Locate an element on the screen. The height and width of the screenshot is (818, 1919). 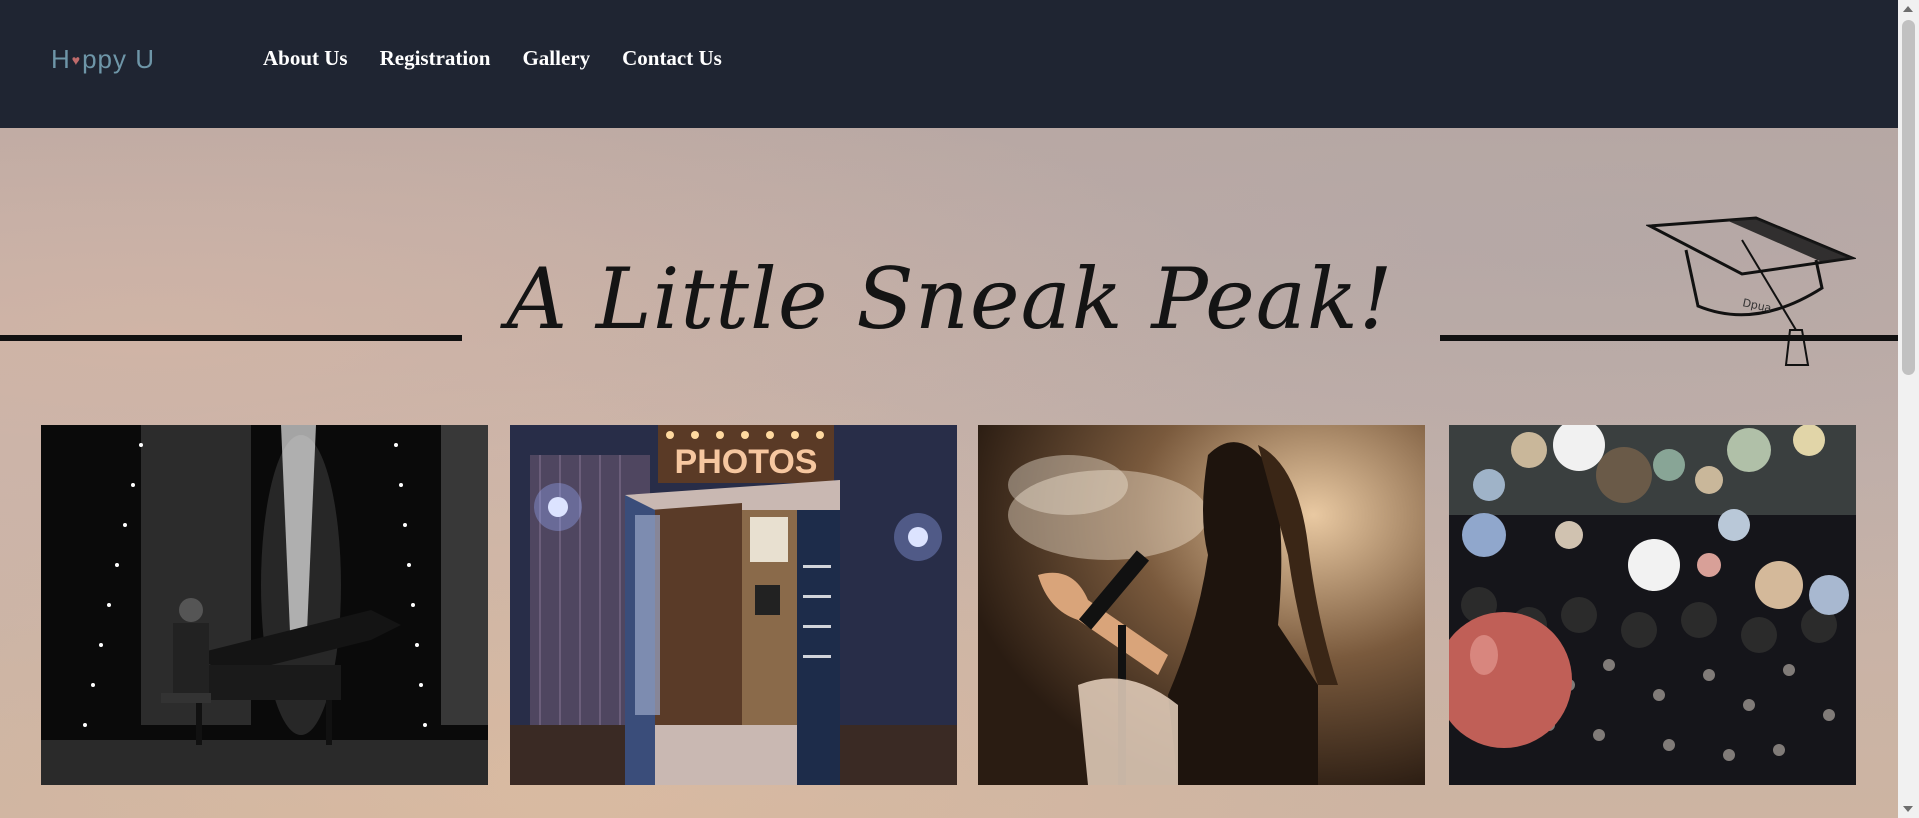
site-logo: H♥ppy U is located at coordinates (103, 59).